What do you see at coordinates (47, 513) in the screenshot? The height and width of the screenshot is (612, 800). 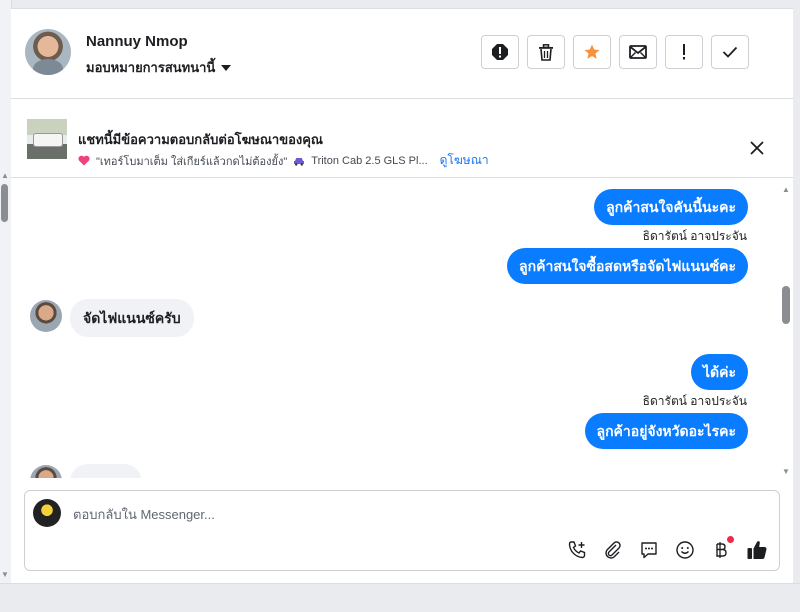 I see `page-avatar` at bounding box center [47, 513].